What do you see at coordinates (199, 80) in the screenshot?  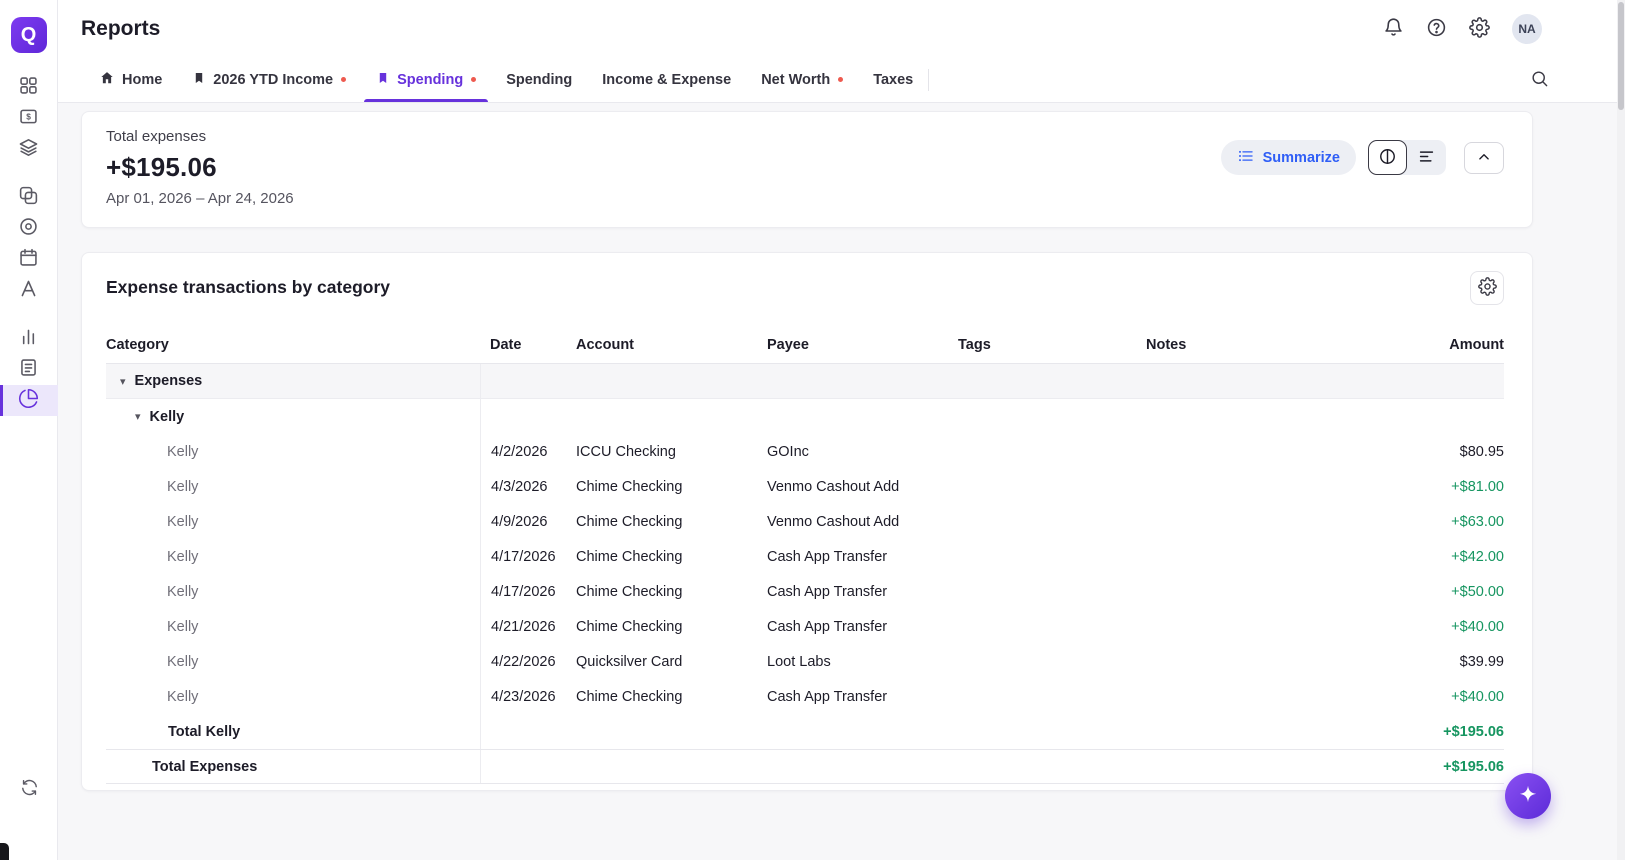 I see `bookmark-icon` at bounding box center [199, 80].